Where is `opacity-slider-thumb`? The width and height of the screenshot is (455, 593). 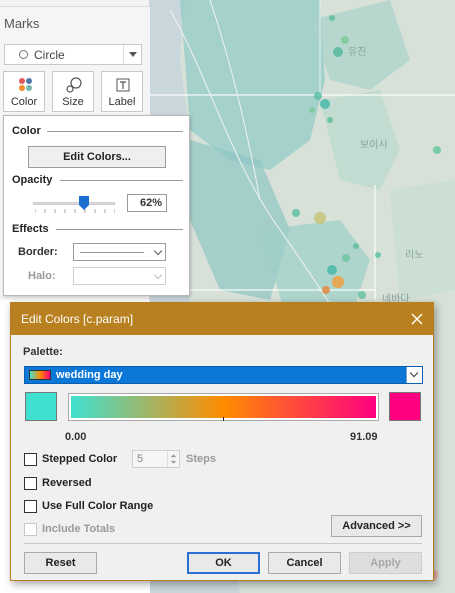 opacity-slider-thumb is located at coordinates (83, 203).